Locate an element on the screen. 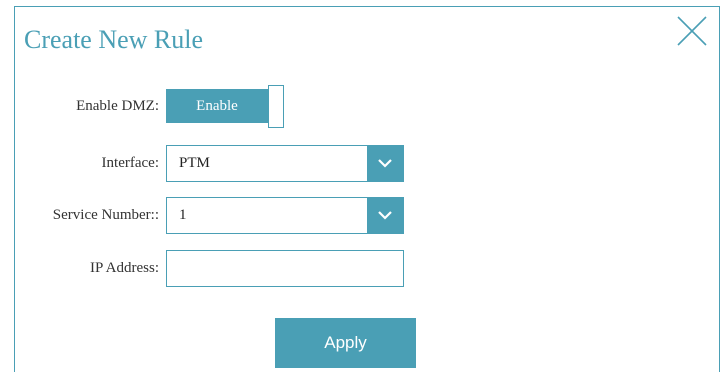  service-number-select-value: 1 is located at coordinates (183, 215).